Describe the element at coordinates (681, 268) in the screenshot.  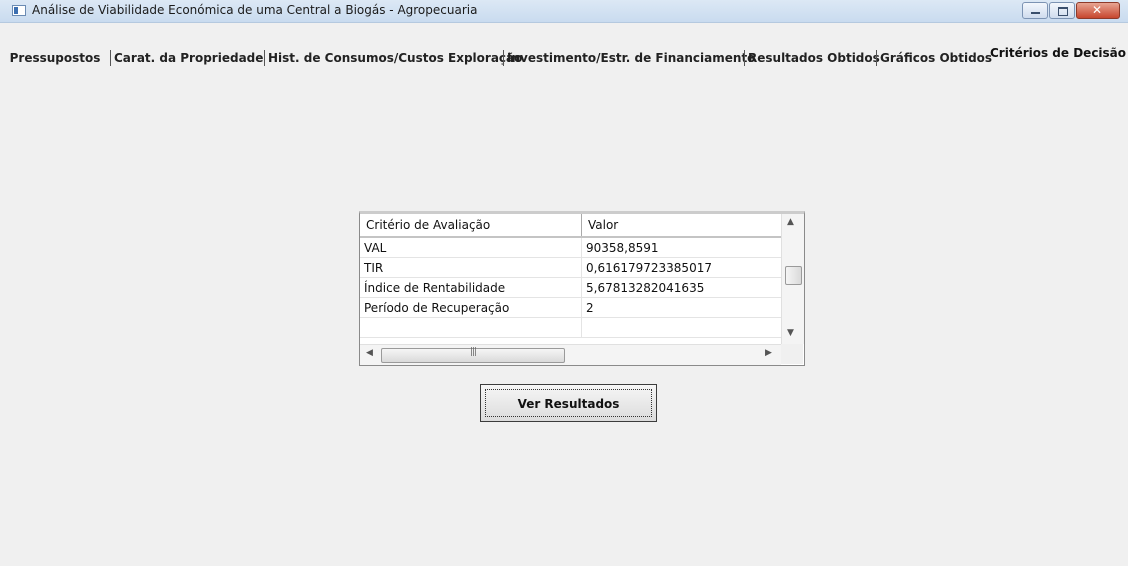
I see `cell-valor: 0,616179723385017` at that location.